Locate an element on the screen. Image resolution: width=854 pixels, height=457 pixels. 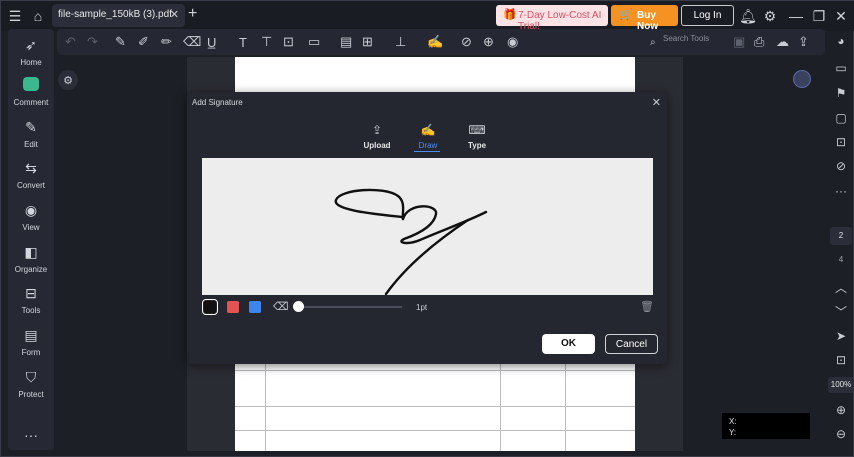
close-dialog-icon: ✕ is located at coordinates (656, 102).